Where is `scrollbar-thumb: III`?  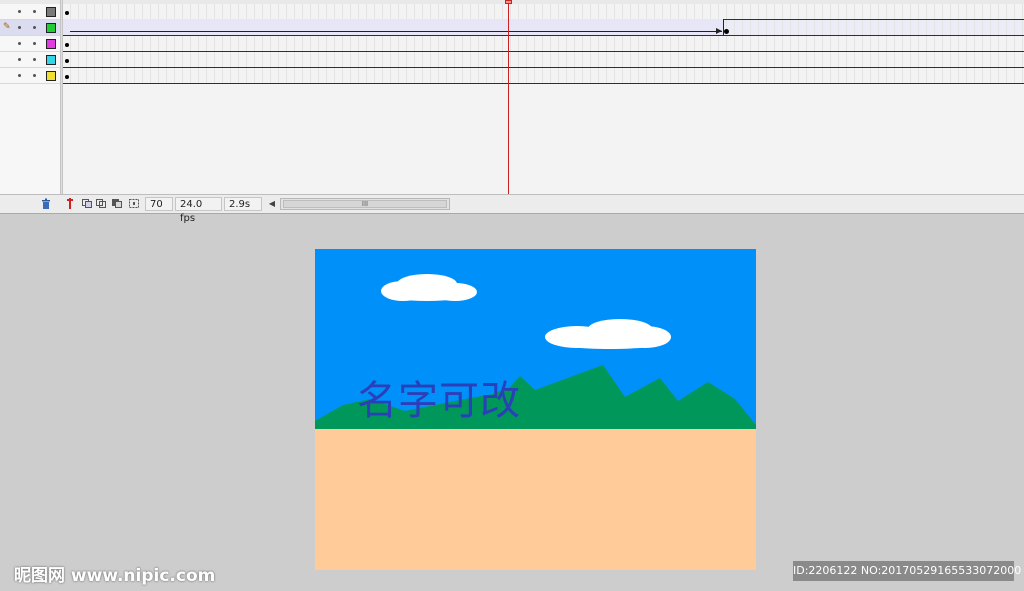
scrollbar-thumb: III is located at coordinates (365, 204).